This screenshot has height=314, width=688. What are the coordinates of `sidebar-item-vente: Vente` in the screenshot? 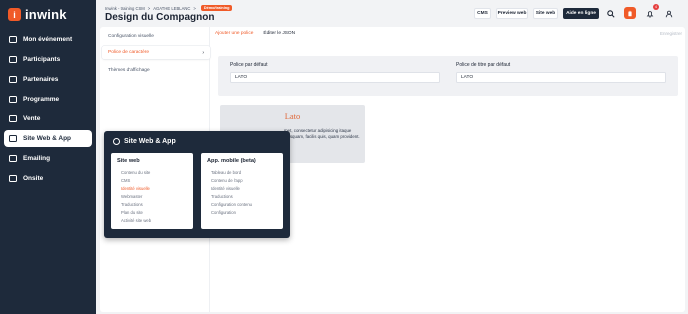 It's located at (48, 118).